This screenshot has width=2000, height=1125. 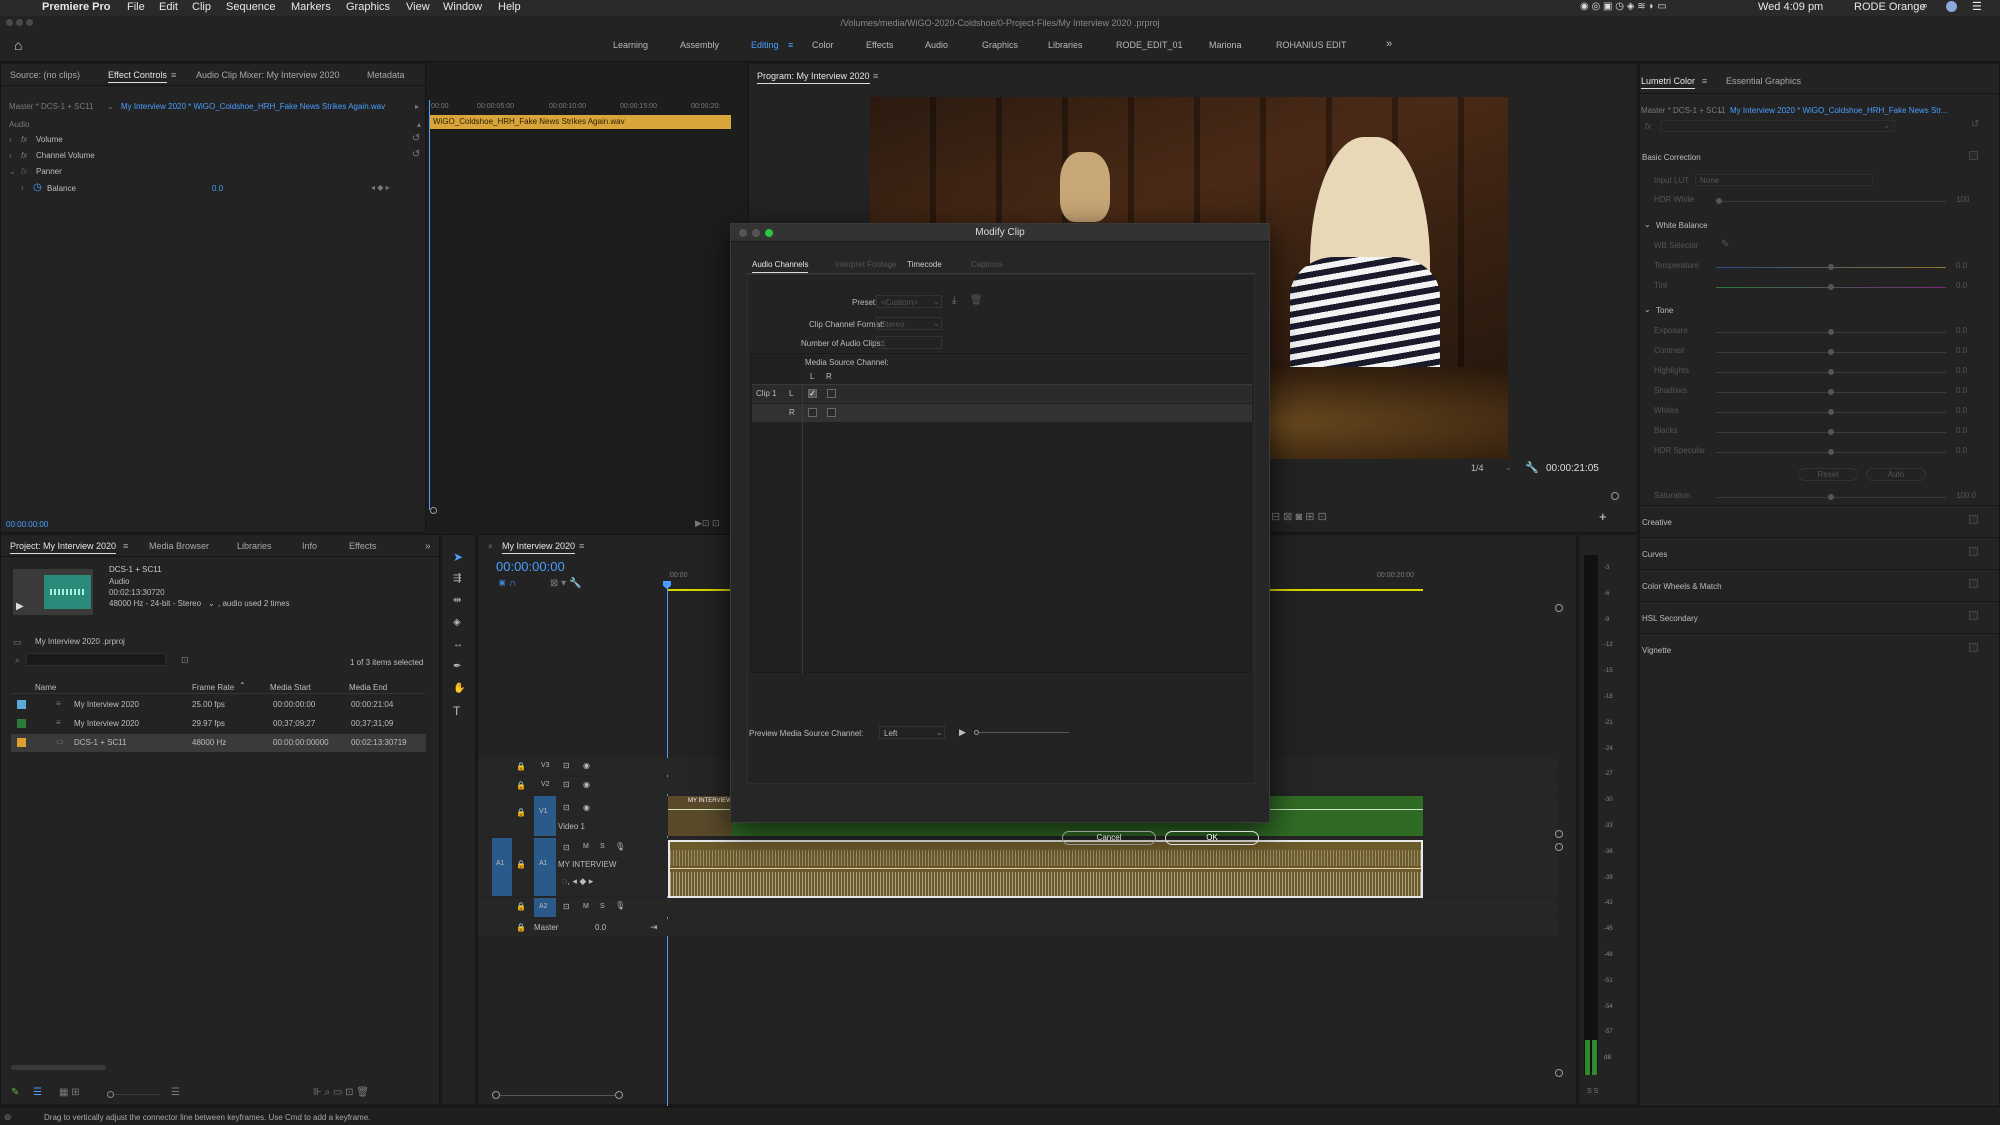 What do you see at coordinates (12, 171) in the screenshot?
I see `collapse-panner-icon: ⌄` at bounding box center [12, 171].